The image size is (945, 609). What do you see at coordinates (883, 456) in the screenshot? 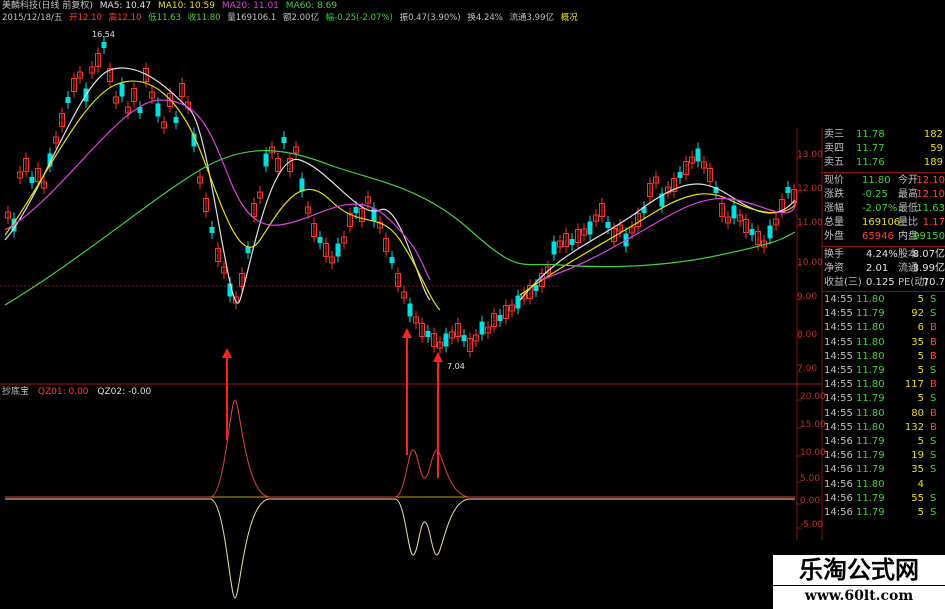
I see `quote-row: 14:56 11.79 19 S` at bounding box center [883, 456].